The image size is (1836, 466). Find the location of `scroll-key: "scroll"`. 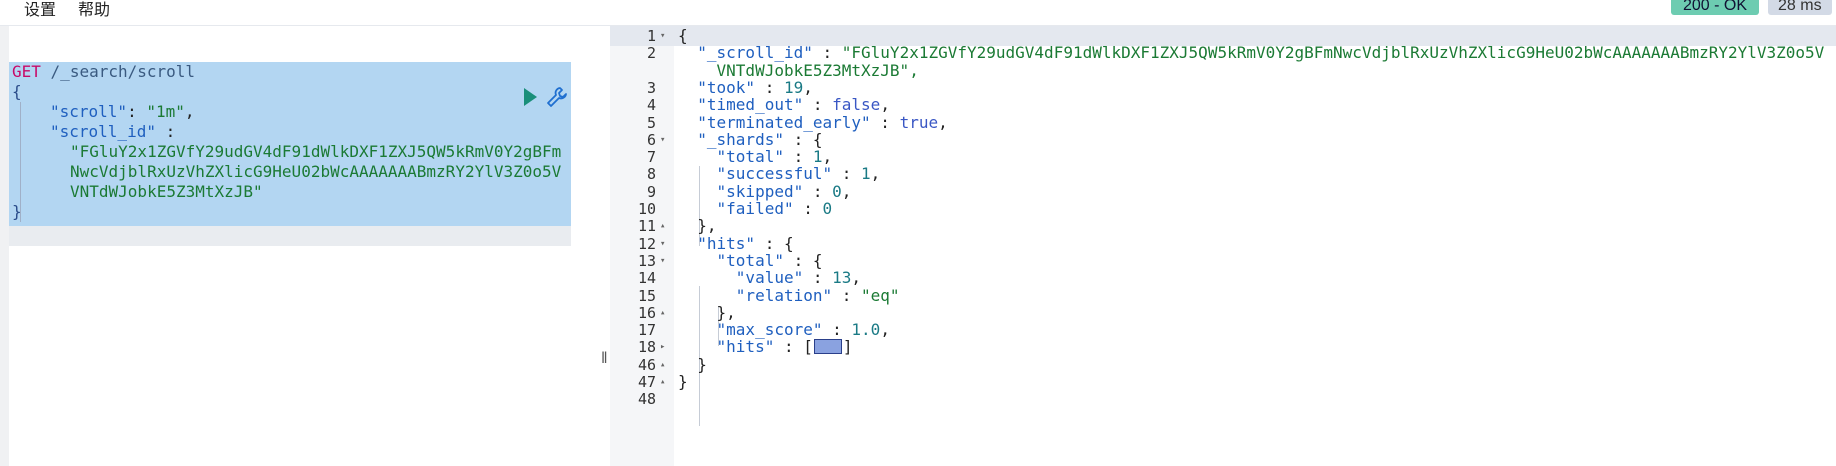

scroll-key: "scroll" is located at coordinates (89, 111).